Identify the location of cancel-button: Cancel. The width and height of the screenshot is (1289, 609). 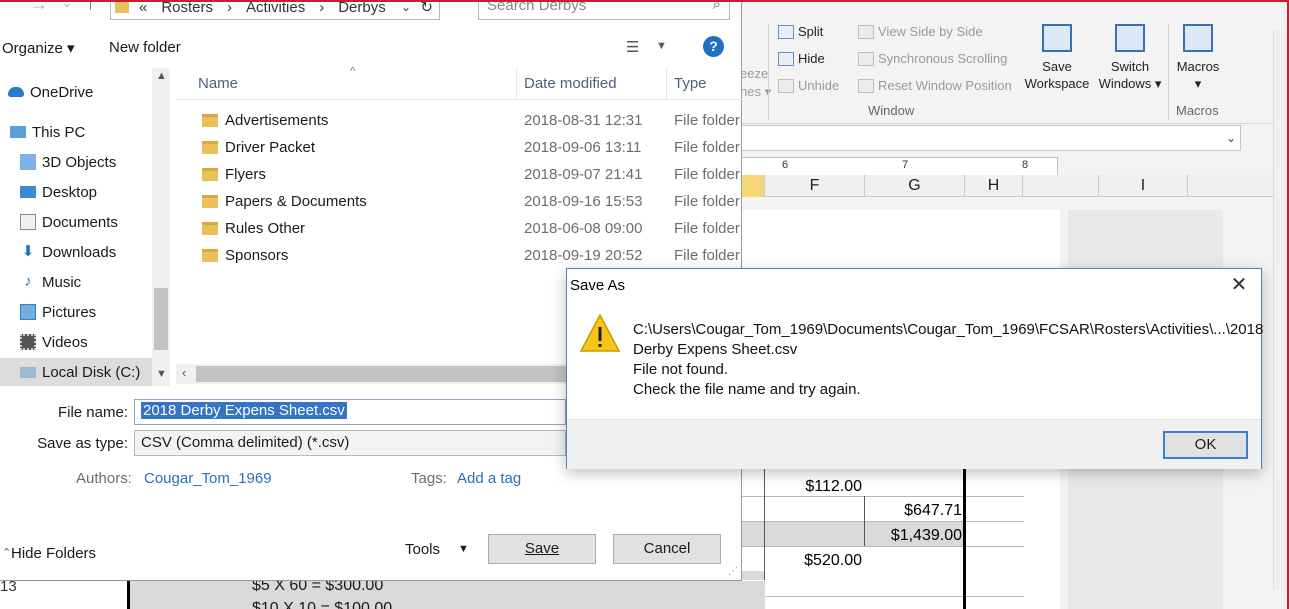
(667, 549).